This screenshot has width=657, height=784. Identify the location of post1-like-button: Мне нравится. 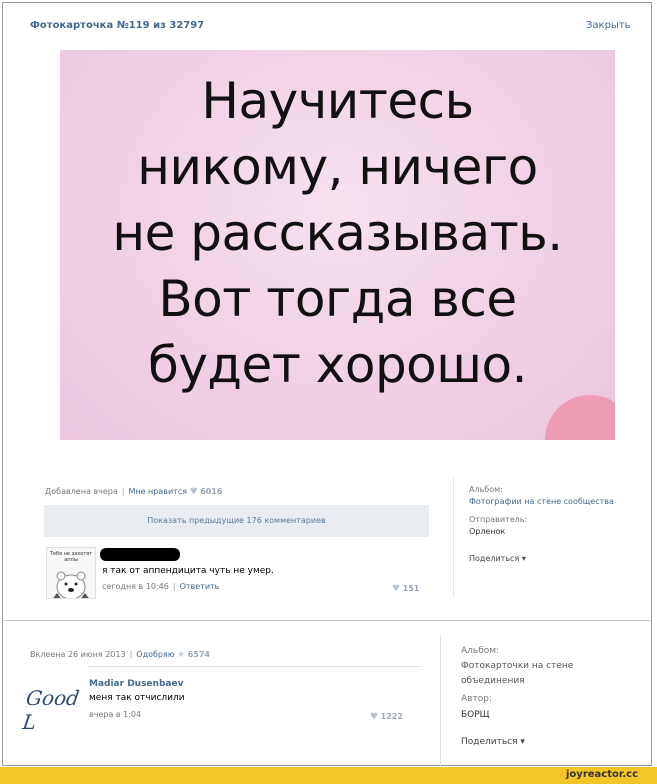
(157, 491).